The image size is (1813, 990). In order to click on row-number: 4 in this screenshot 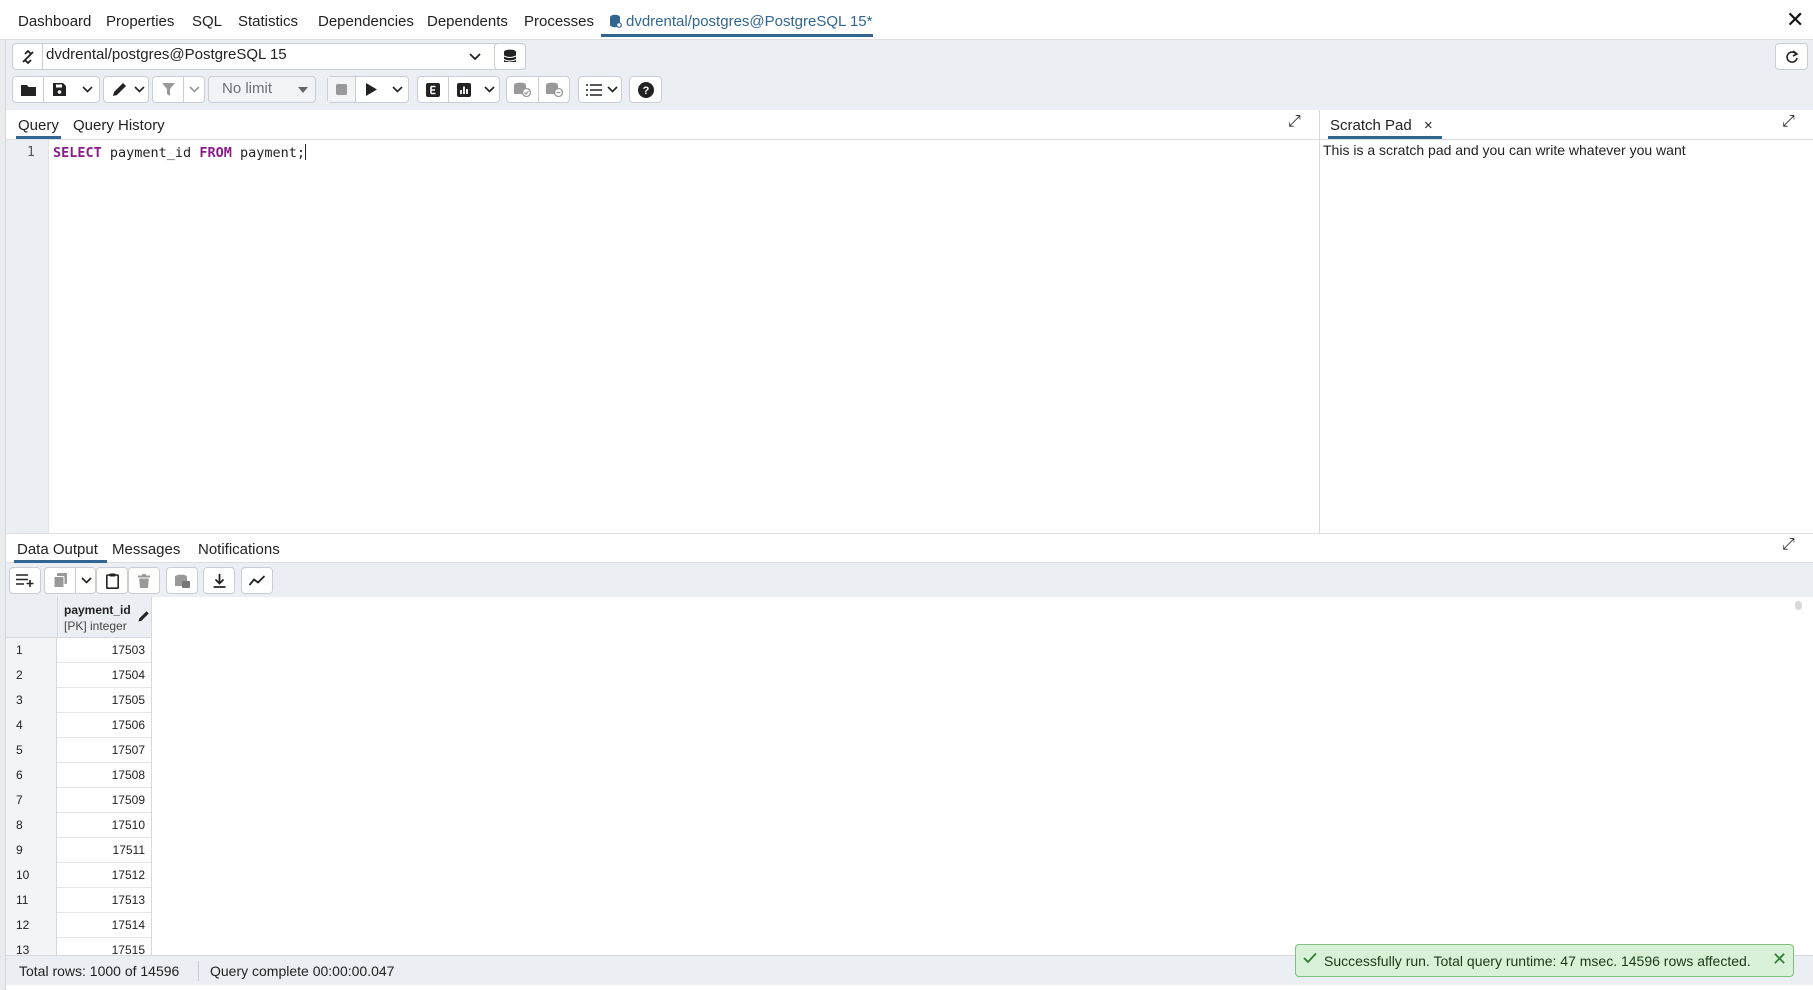, I will do `click(31, 725)`.